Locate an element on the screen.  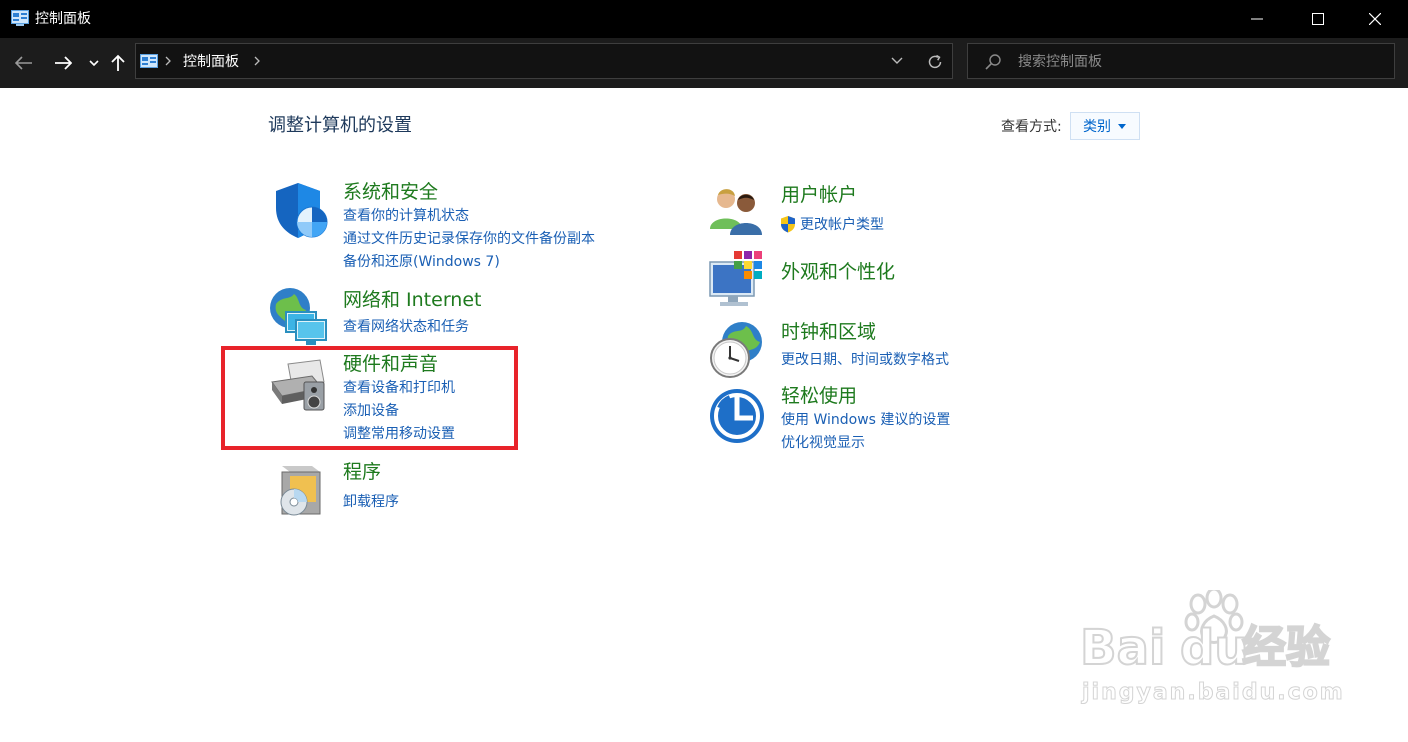
minimize-icon is located at coordinates (1257, 19).